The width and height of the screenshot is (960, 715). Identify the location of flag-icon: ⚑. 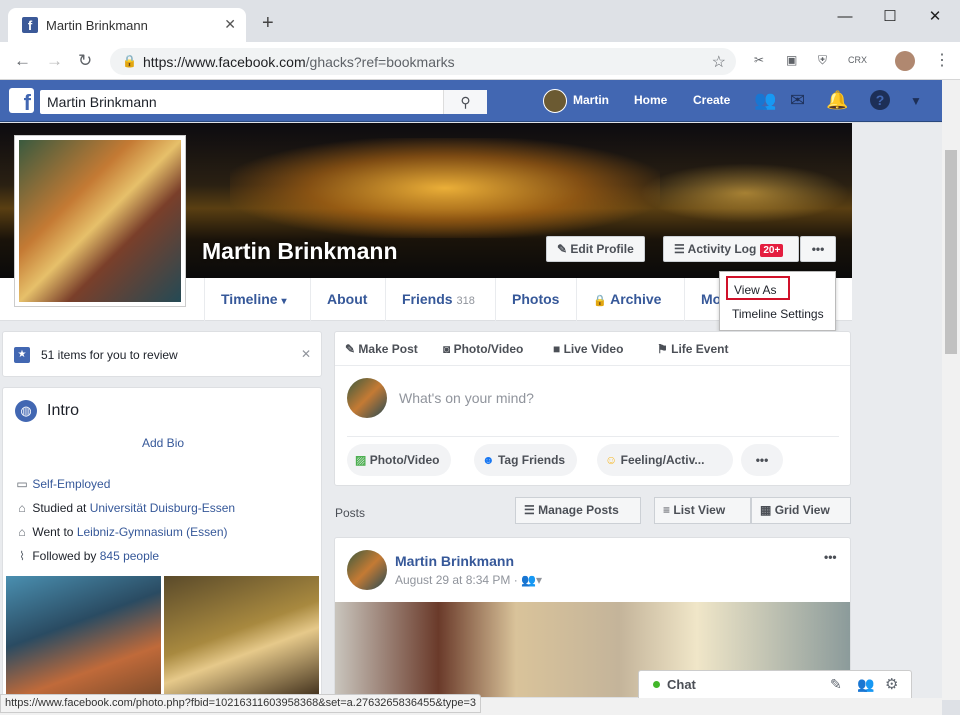
(662, 349).